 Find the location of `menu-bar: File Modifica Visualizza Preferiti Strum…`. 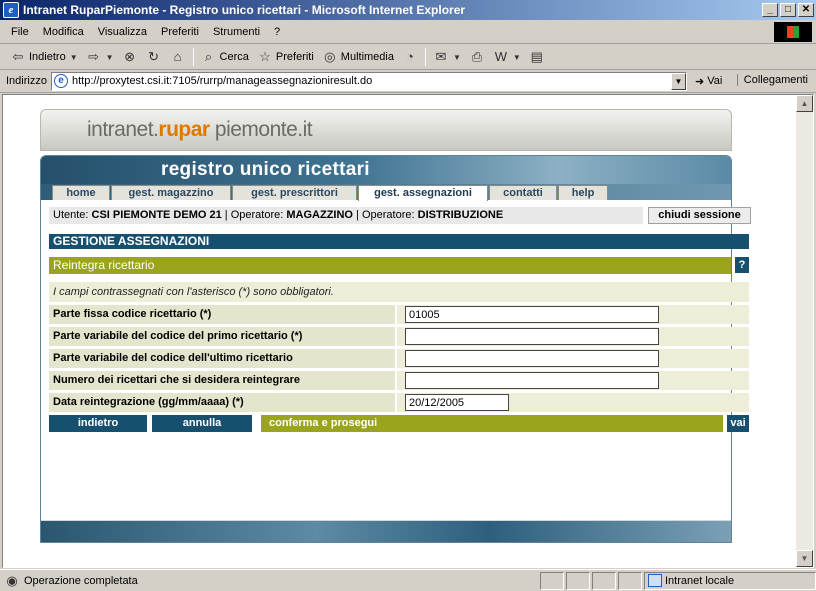

menu-bar: File Modifica Visualizza Preferiti Strum… is located at coordinates (408, 32).